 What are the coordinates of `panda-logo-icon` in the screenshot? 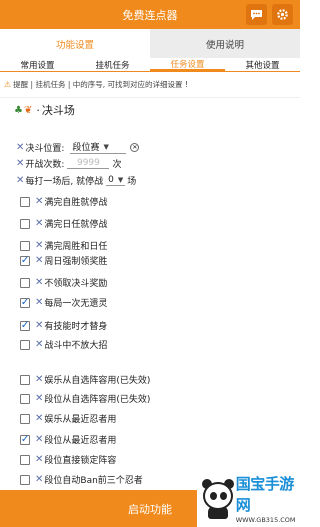 It's located at (216, 498).